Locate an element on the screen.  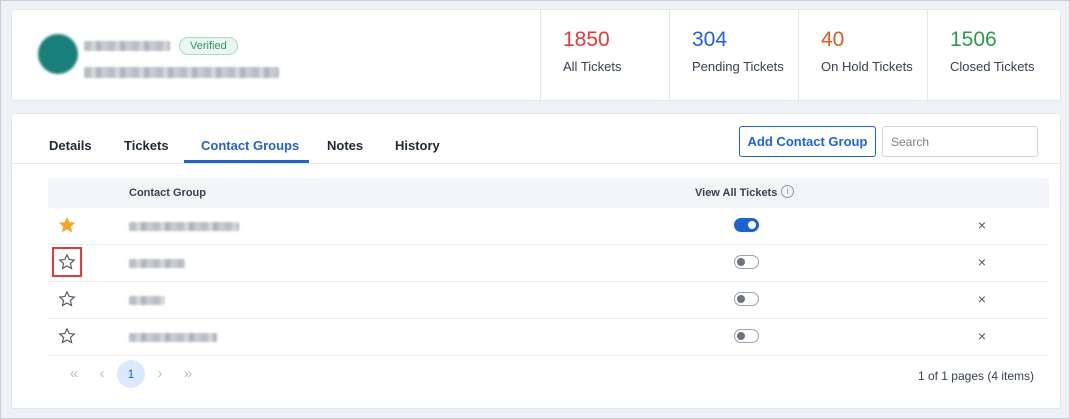
tab-details: Details is located at coordinates (70, 151).